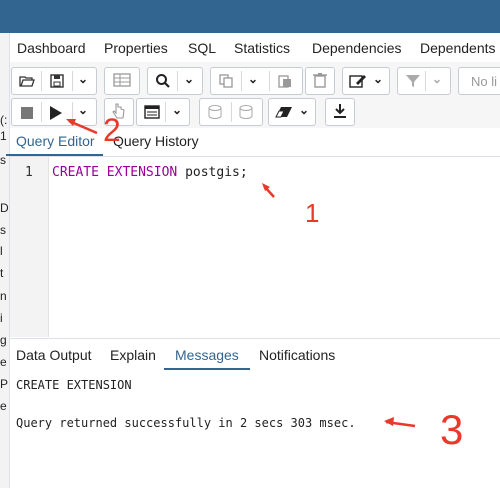 The height and width of the screenshot is (488, 500). What do you see at coordinates (451, 429) in the screenshot?
I see `annotation-number-3: 3` at bounding box center [451, 429].